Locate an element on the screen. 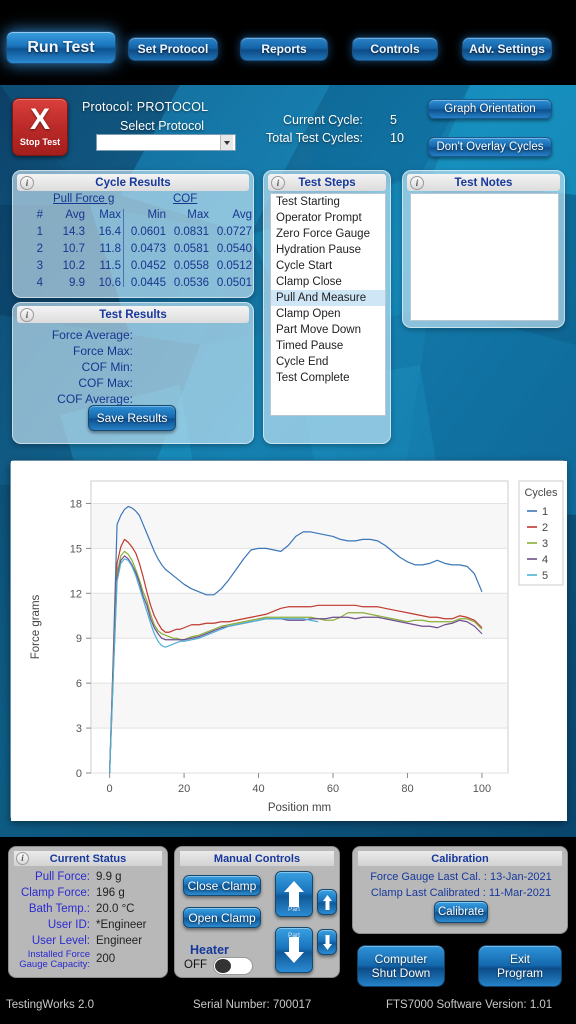 The image size is (576, 1024). svg-text: Force grams is located at coordinates (36, 626).